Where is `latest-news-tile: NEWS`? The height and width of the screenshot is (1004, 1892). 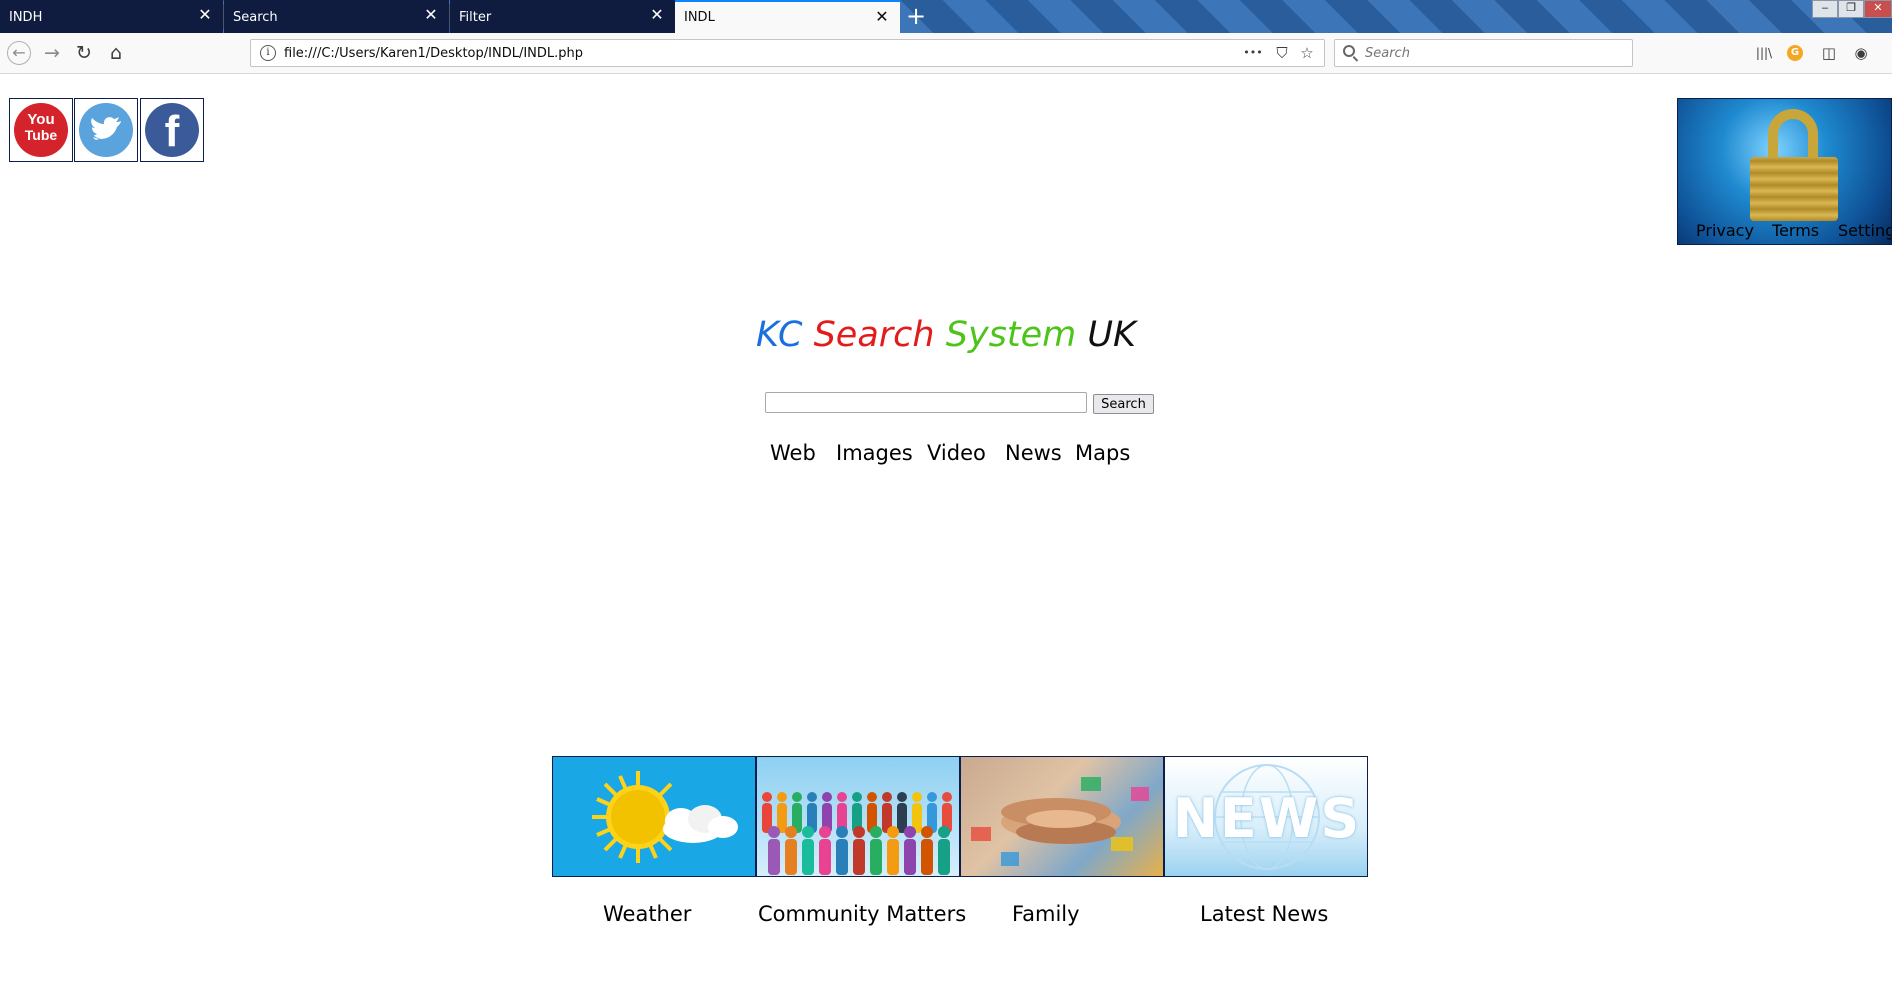 latest-news-tile: NEWS is located at coordinates (1266, 816).